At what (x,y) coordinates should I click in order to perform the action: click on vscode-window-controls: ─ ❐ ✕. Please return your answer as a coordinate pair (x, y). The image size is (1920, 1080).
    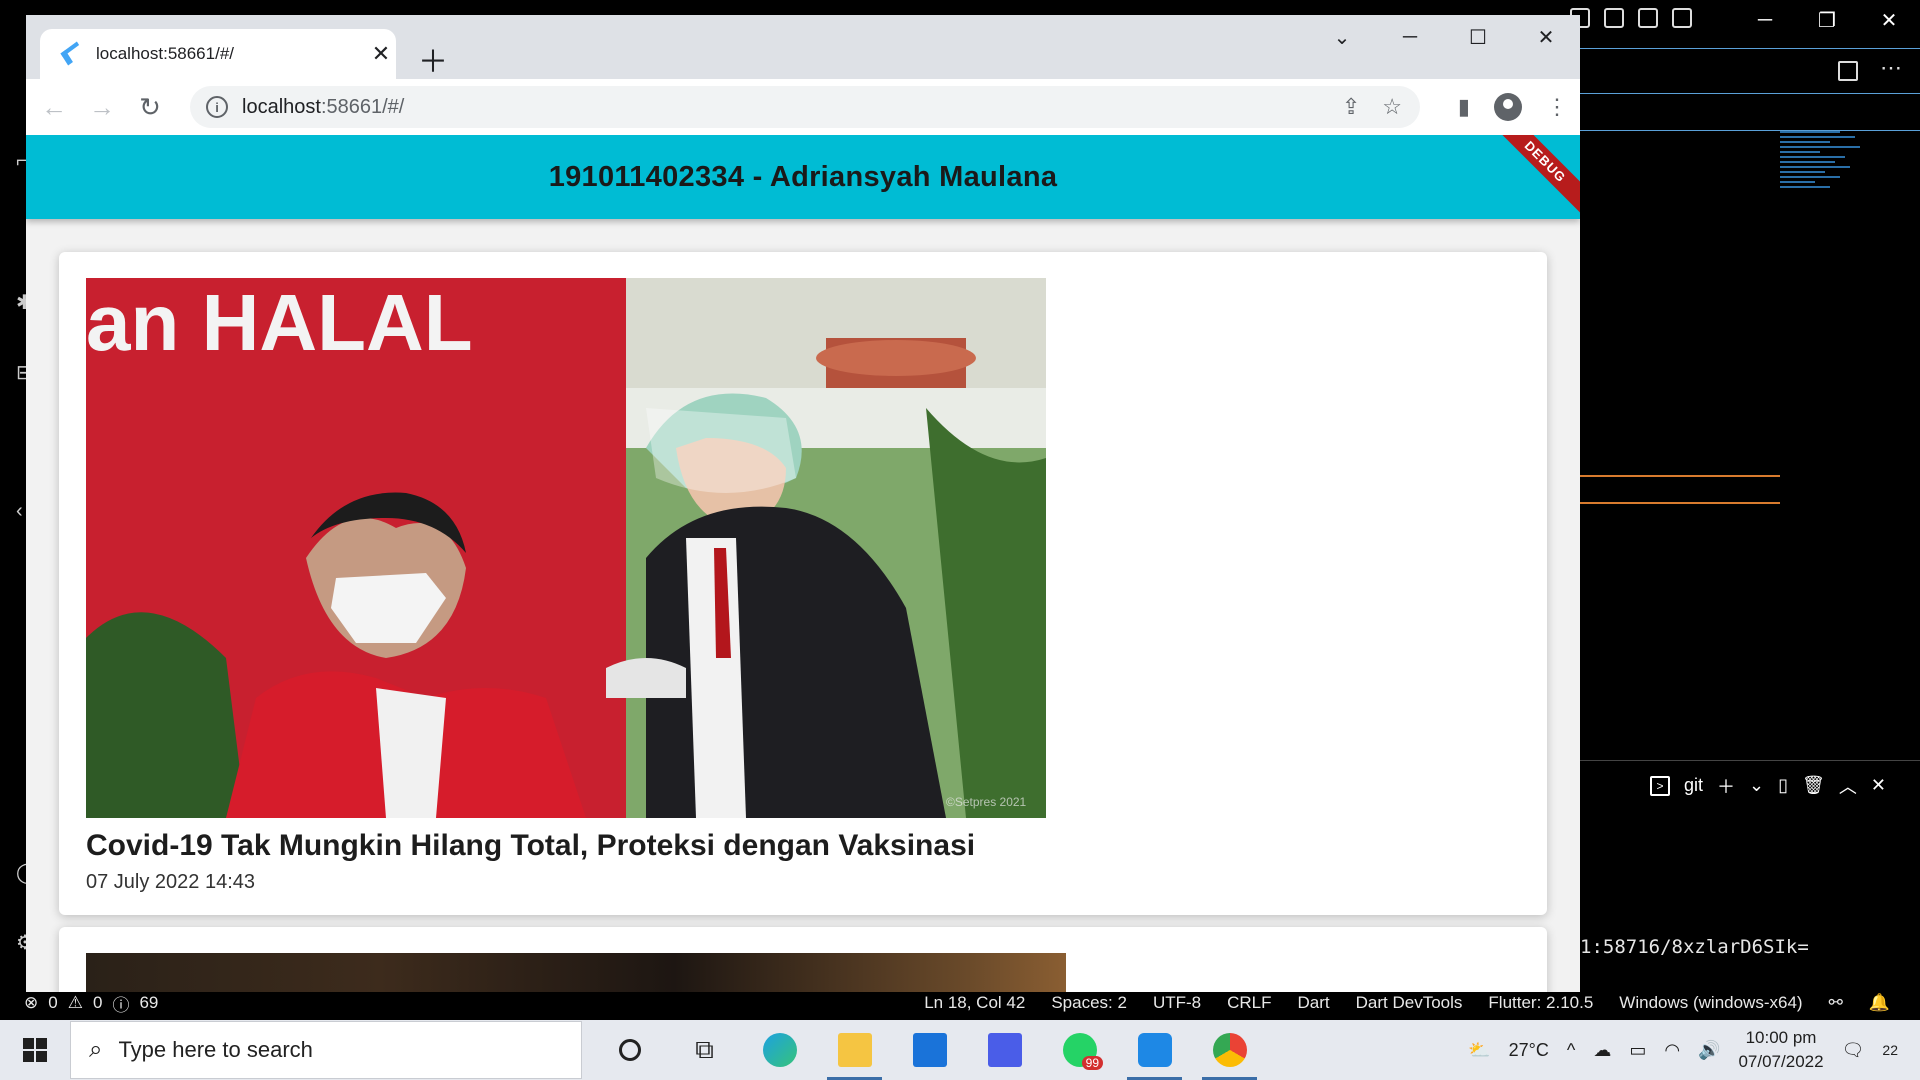
    Looking at the image, I should click on (1750, 20).